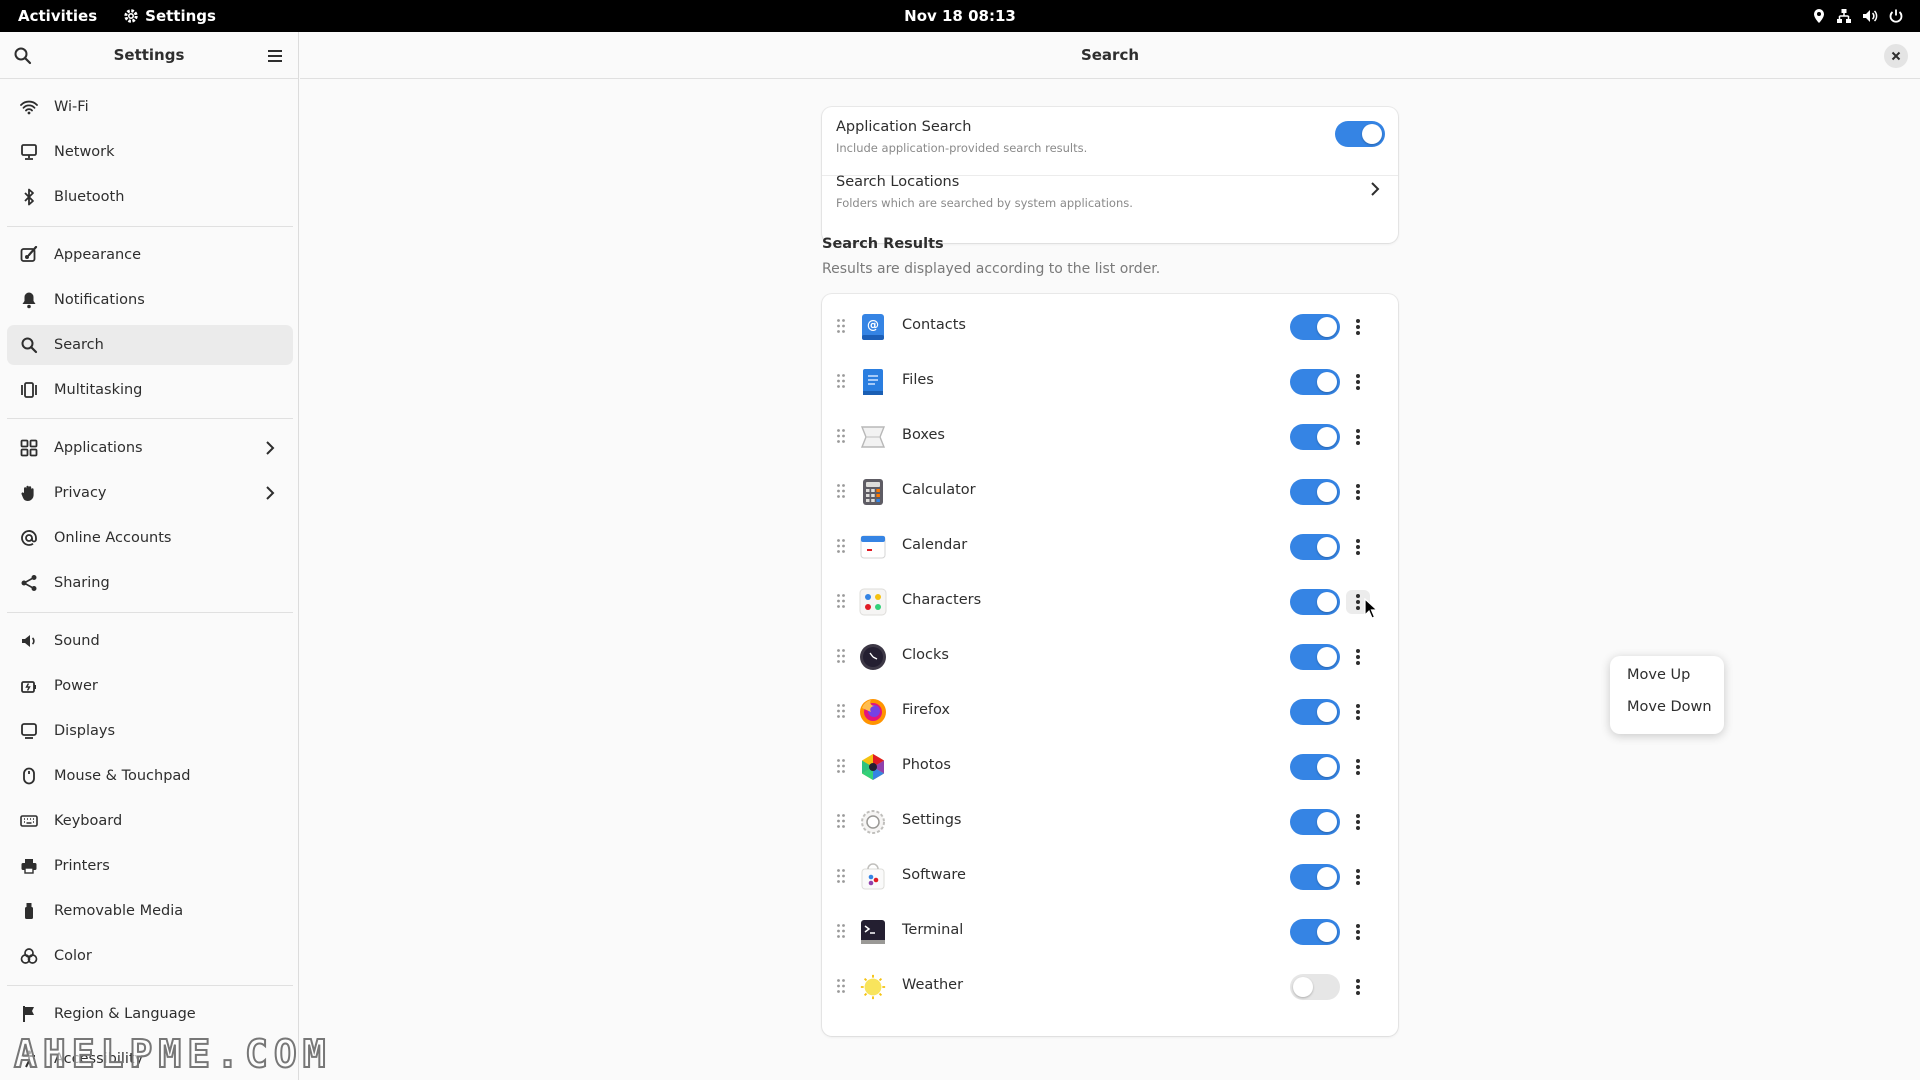 The height and width of the screenshot is (1080, 1920). Describe the element at coordinates (150, 390) in the screenshot. I see `sidebar-item-multitasking: Multitasking` at that location.